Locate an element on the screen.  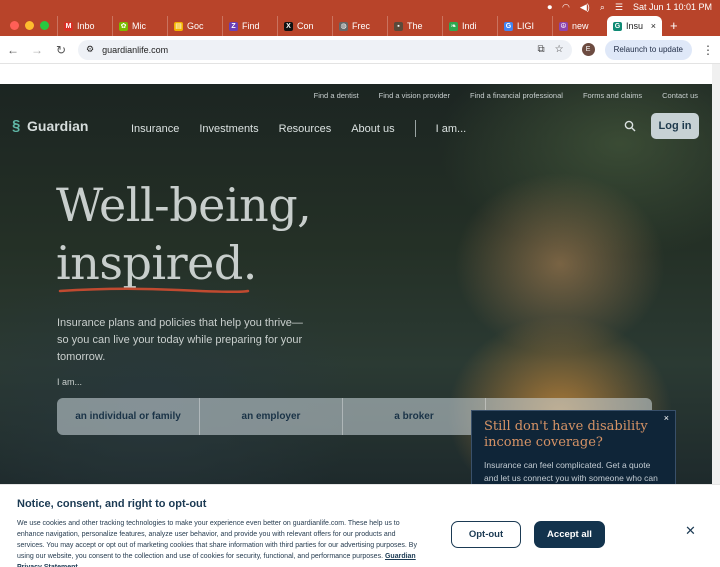
headline-line-2: inspired. is located at coordinates (156, 263).